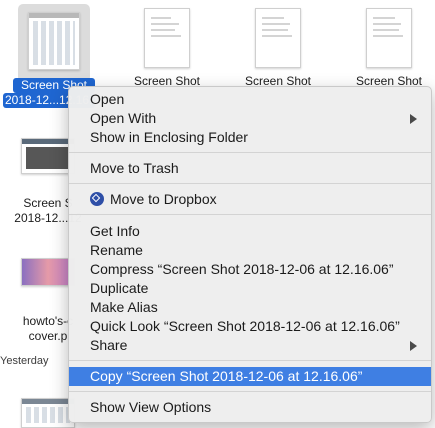 This screenshot has width=435, height=428. What do you see at coordinates (250, 118) in the screenshot?
I see `menu-item-open-with: Open With` at bounding box center [250, 118].